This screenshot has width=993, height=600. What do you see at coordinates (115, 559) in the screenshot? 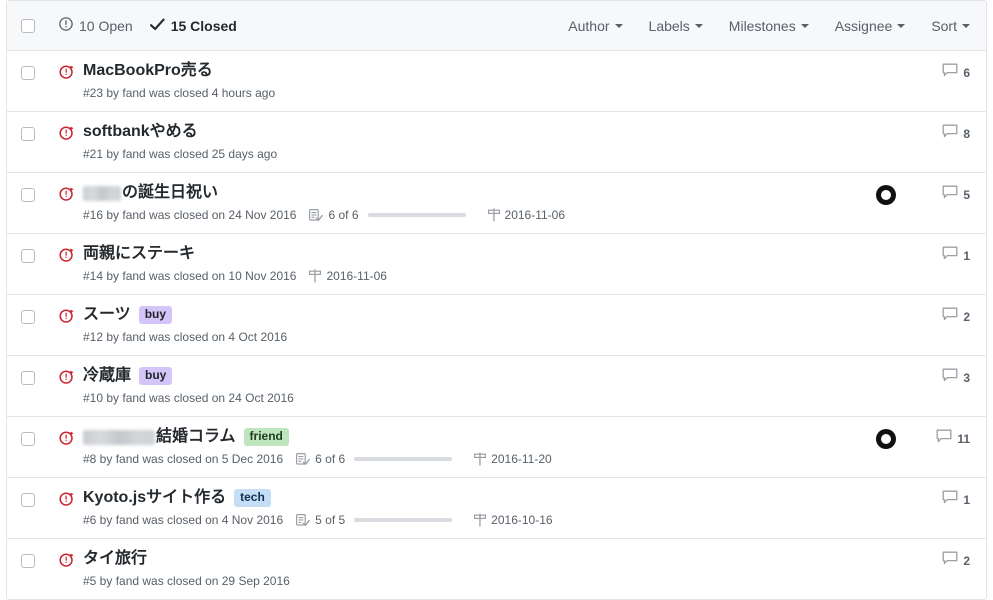
I see `issue-title: タイ旅行` at bounding box center [115, 559].